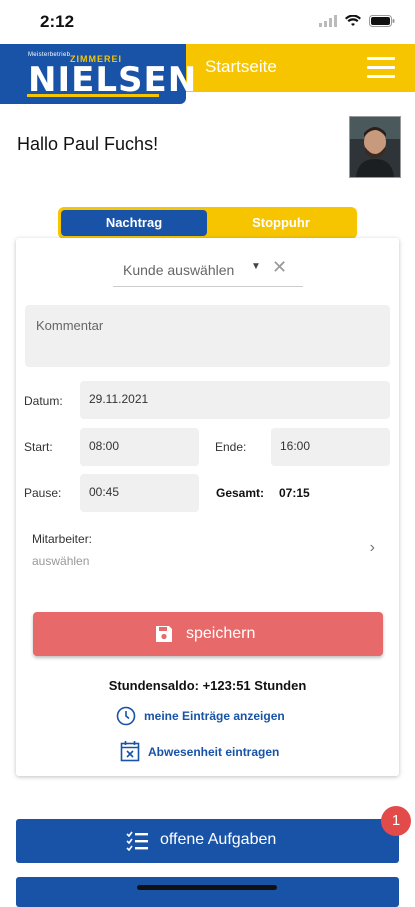 This screenshot has height=907, width=415. I want to click on date-field: 29.11.2021, so click(235, 400).